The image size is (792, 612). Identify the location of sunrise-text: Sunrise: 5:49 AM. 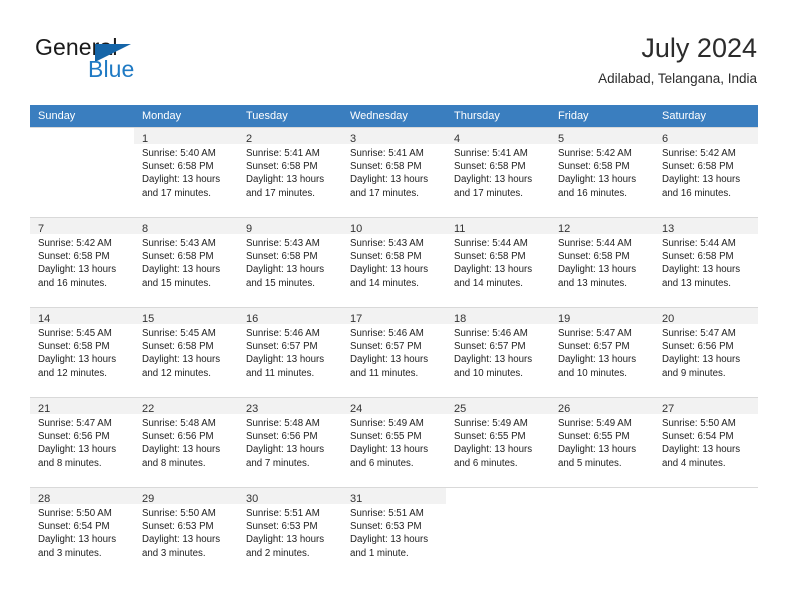
(595, 423).